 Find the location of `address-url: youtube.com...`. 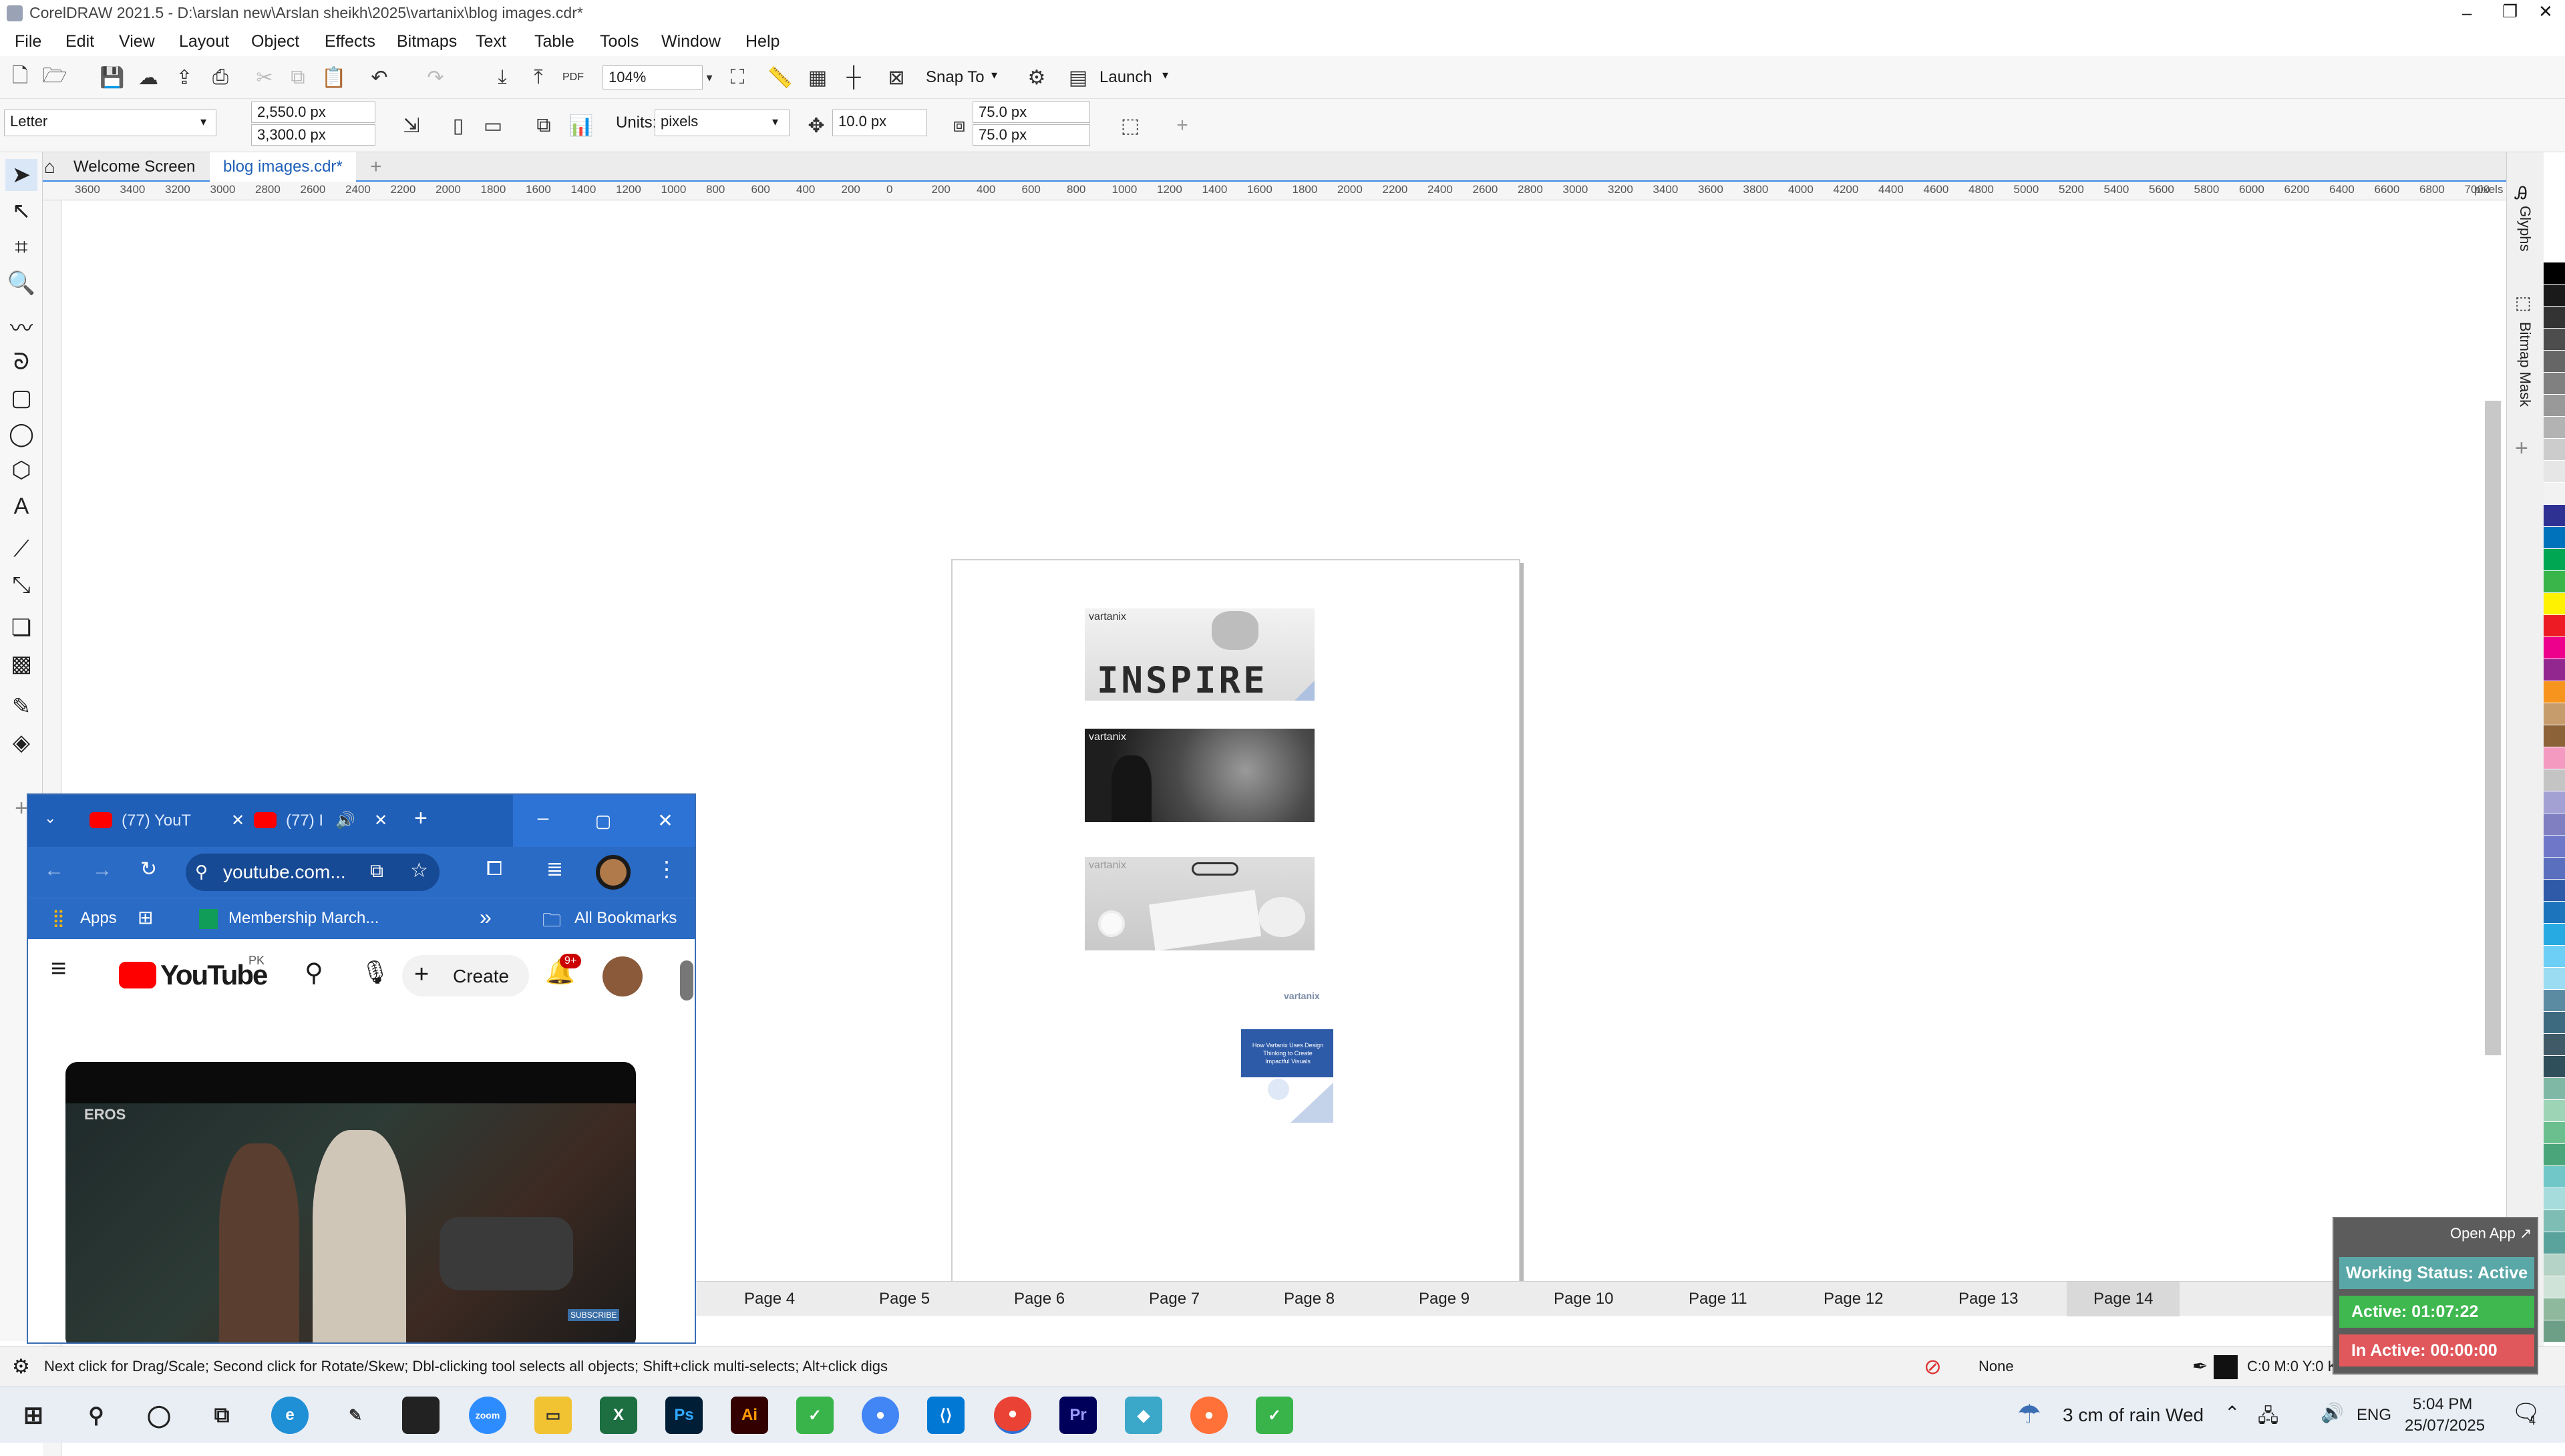

address-url: youtube.com... is located at coordinates (284, 873).